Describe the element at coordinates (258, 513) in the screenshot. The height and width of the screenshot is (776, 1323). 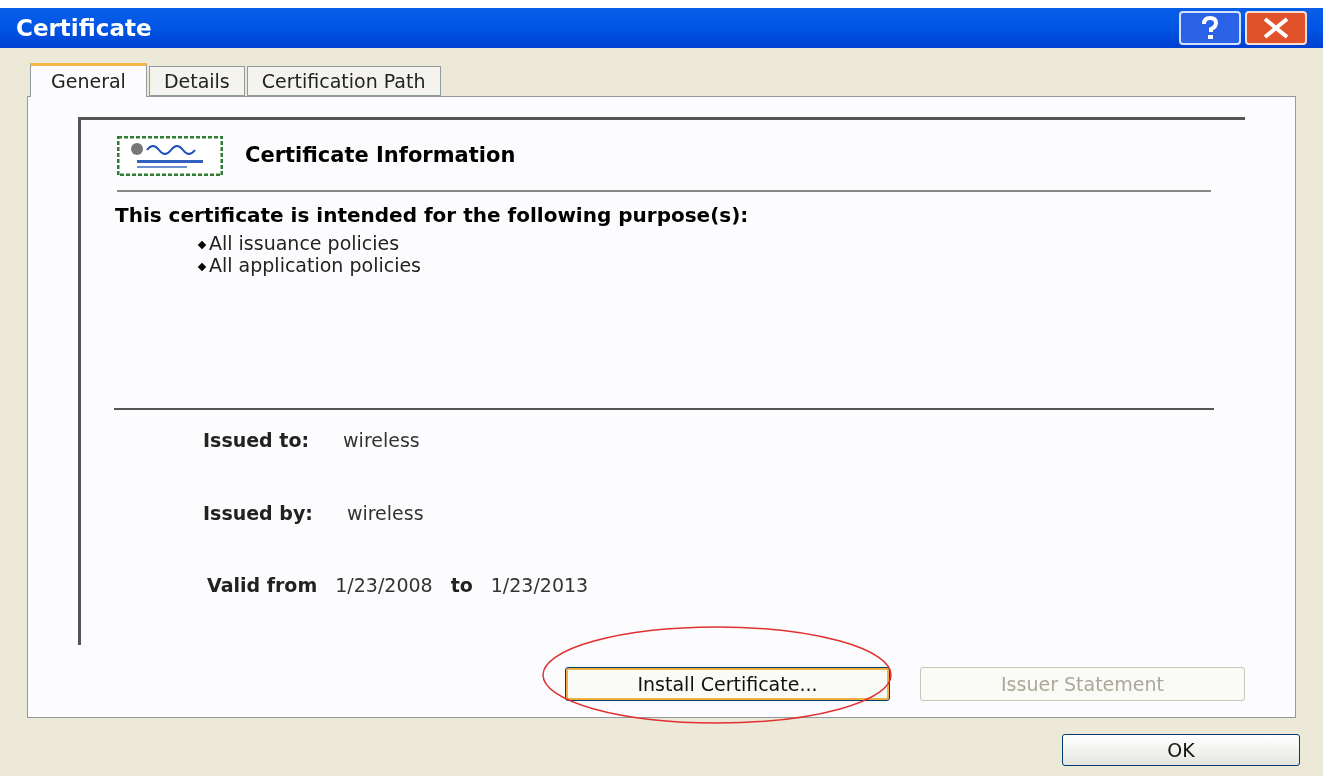
I see `field-label: Issued by:` at that location.